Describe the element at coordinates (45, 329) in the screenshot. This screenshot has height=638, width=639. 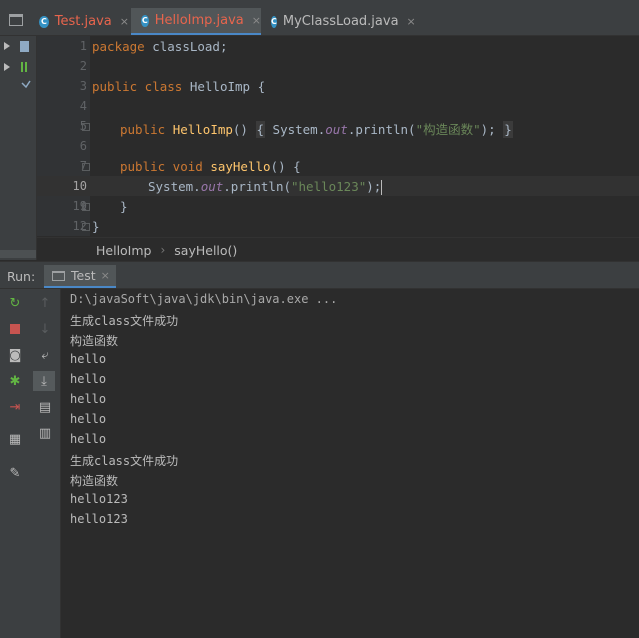
I see `down-arrow-icon: ↓` at that location.